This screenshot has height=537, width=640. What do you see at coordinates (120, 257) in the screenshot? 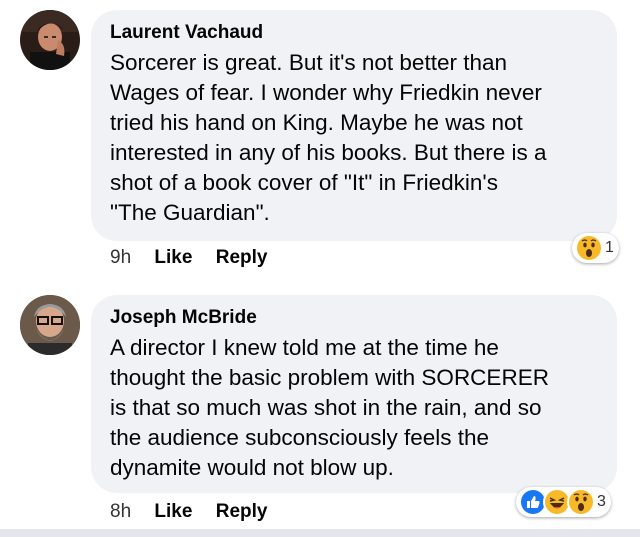
I see `comment-timestamp: 9h` at bounding box center [120, 257].